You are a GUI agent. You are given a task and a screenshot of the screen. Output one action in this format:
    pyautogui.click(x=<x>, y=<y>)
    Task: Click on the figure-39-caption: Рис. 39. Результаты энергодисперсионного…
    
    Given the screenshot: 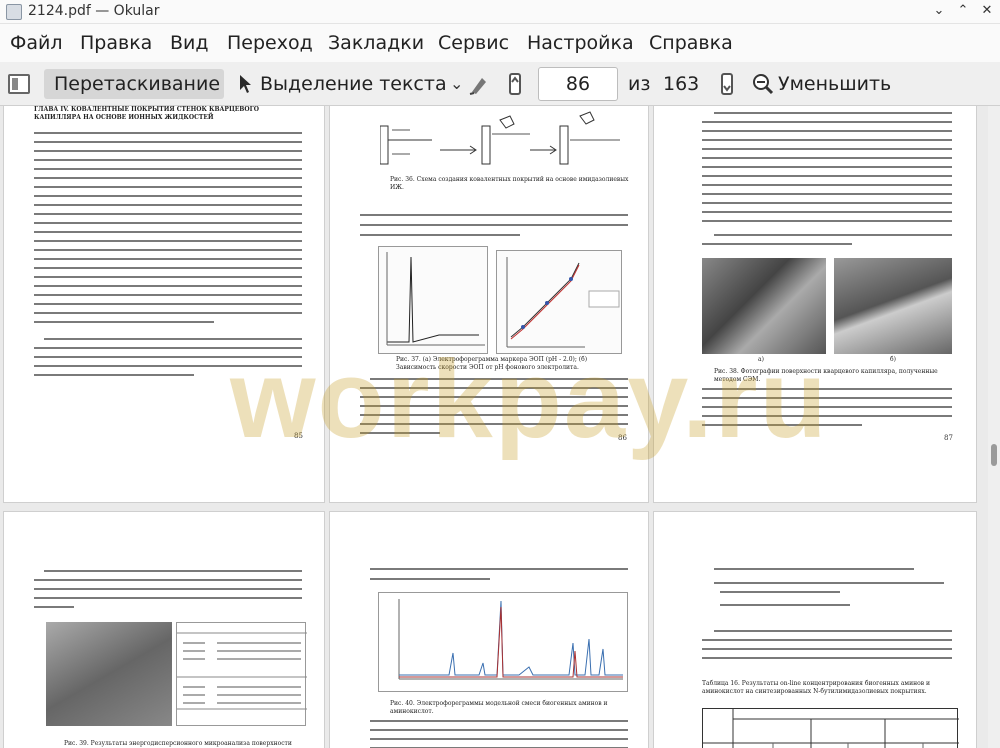 What is the action you would take?
    pyautogui.click(x=178, y=743)
    